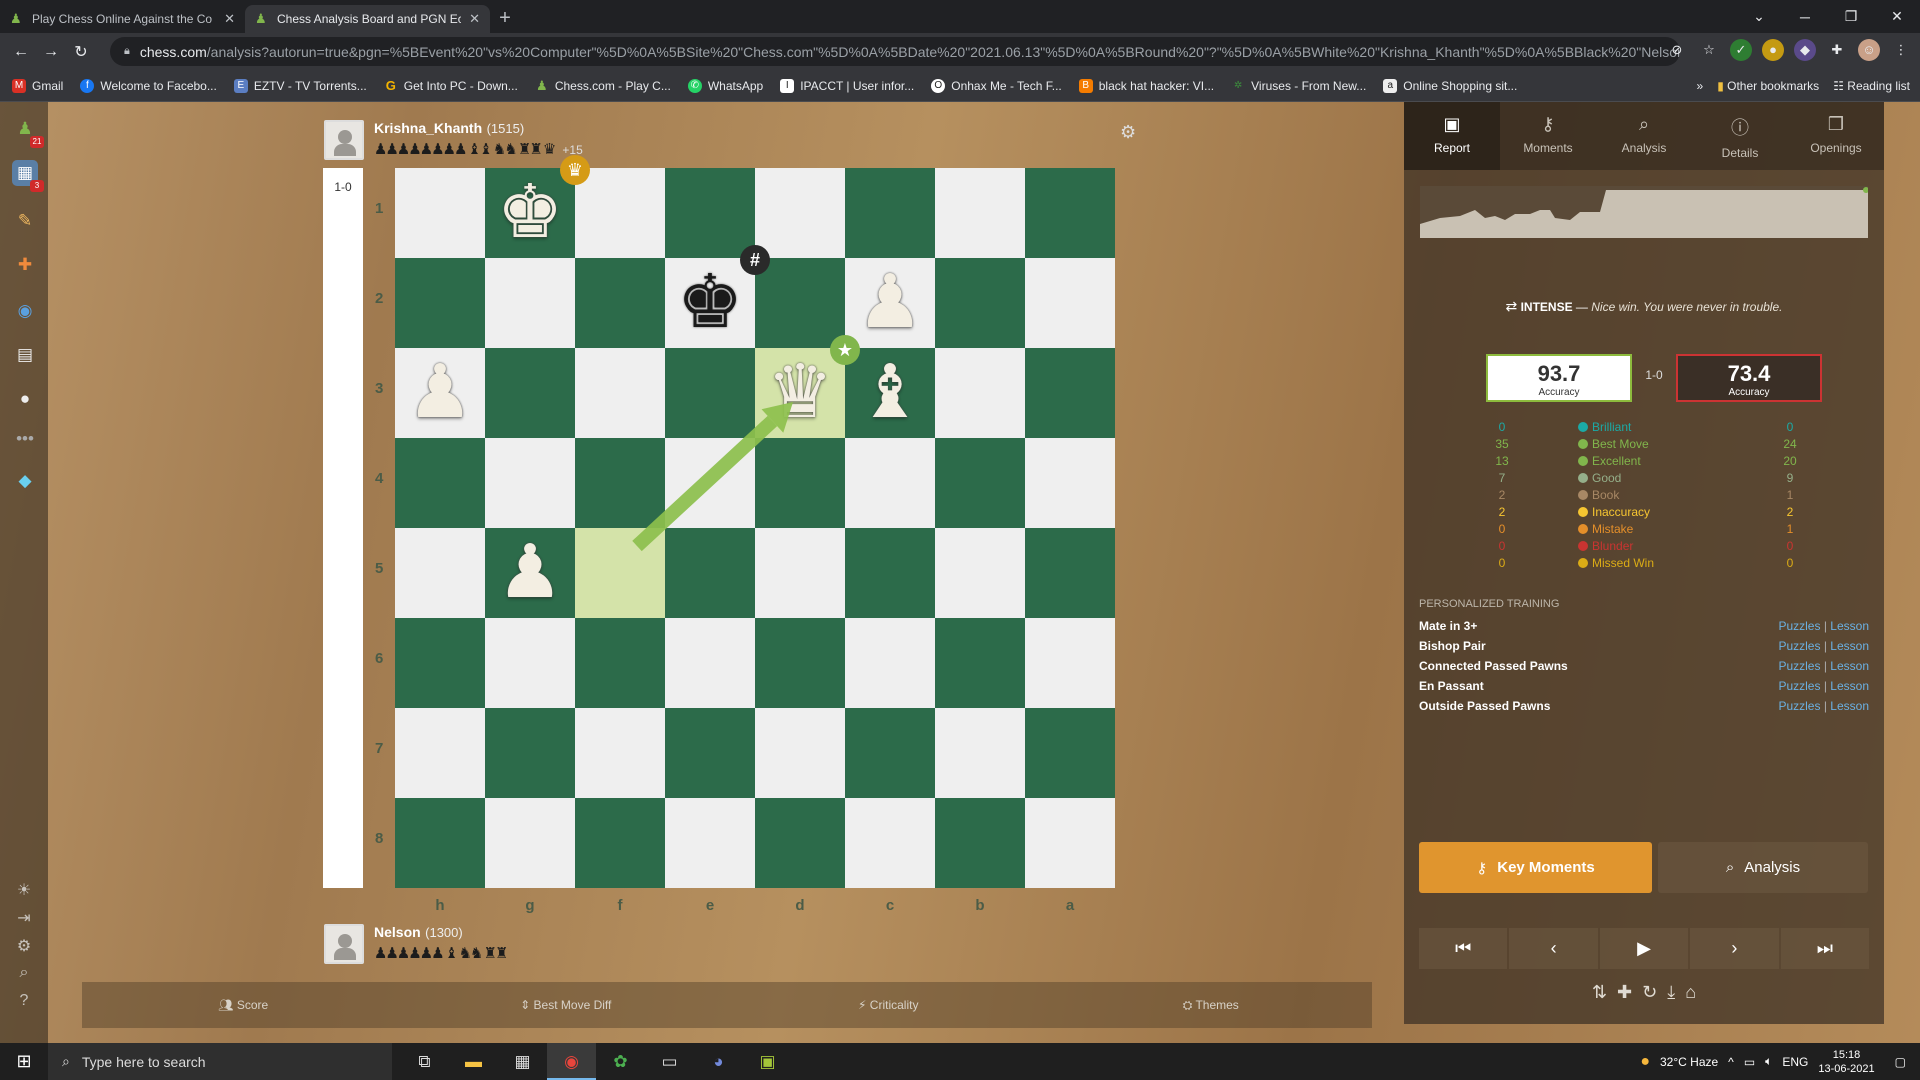  Describe the element at coordinates (1654, 494) in the screenshot. I see `stat-row: 2 Book 1` at that location.